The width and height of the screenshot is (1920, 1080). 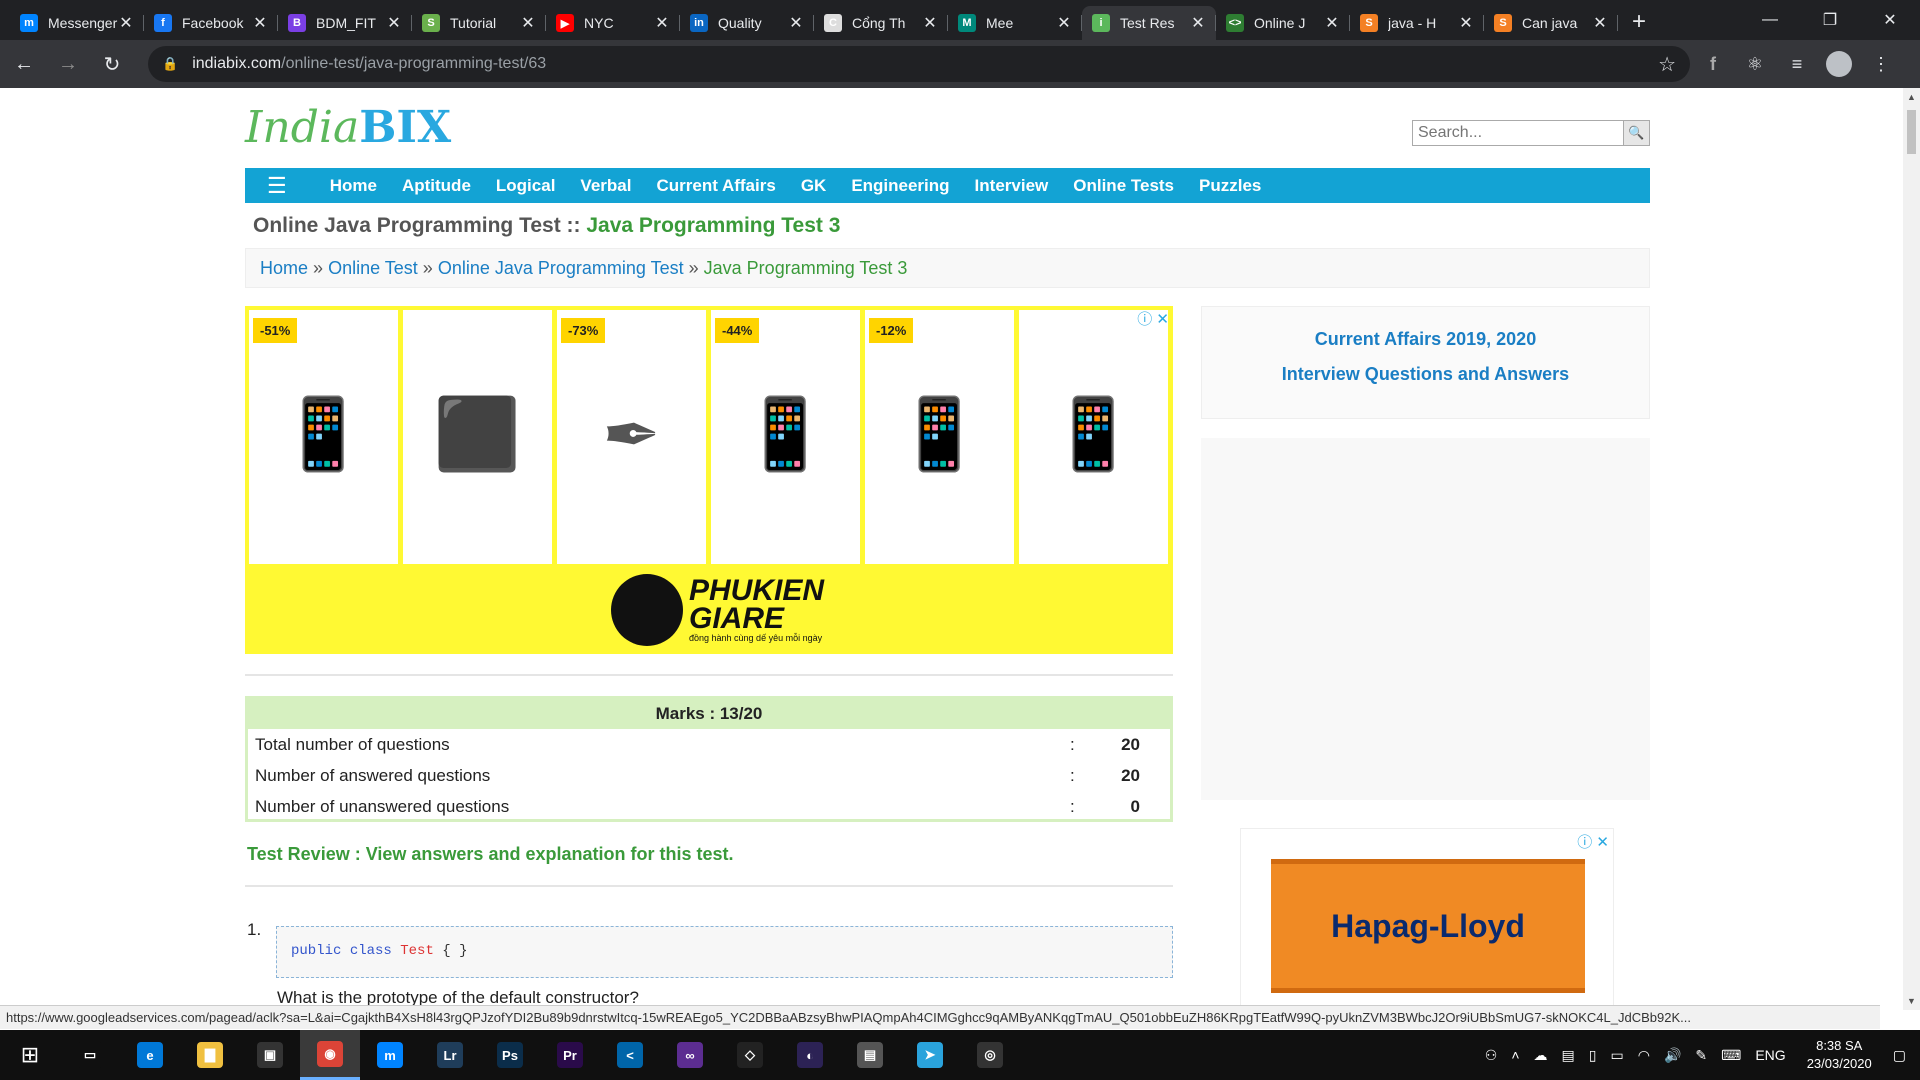 I want to click on battery-icon: ▭, so click(x=1617, y=1055).